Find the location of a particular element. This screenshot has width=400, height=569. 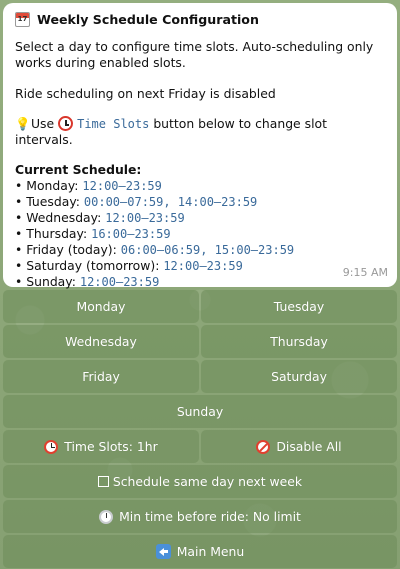

disable-all-label: Disable All is located at coordinates (309, 446).